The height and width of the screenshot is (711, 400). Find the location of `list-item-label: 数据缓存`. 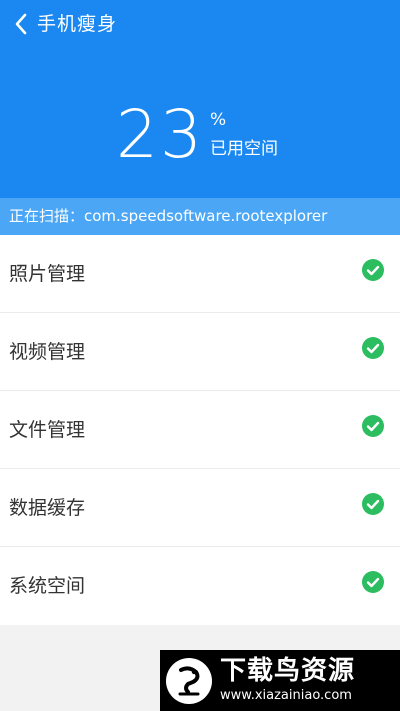

list-item-label: 数据缓存 is located at coordinates (47, 508).